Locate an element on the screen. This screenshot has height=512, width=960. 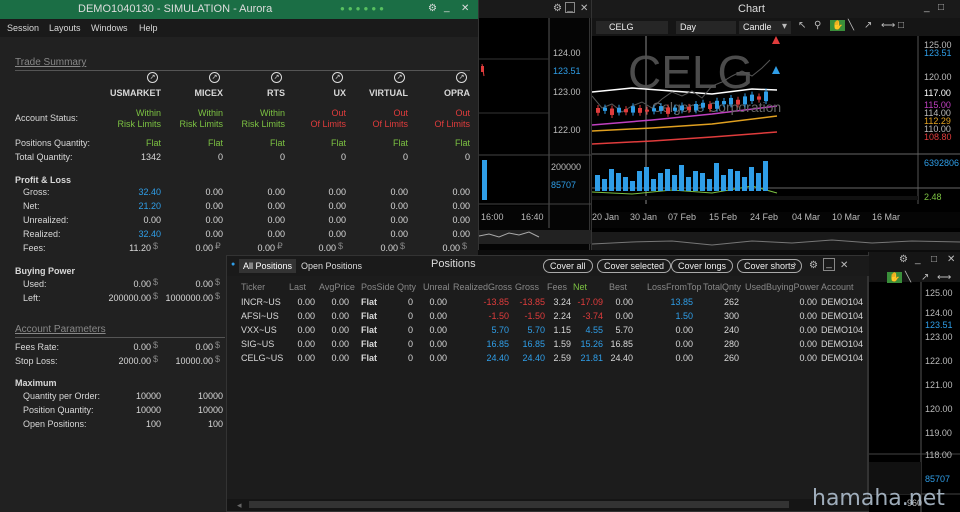
cursor-icon: ↖ is located at coordinates (802, 25).